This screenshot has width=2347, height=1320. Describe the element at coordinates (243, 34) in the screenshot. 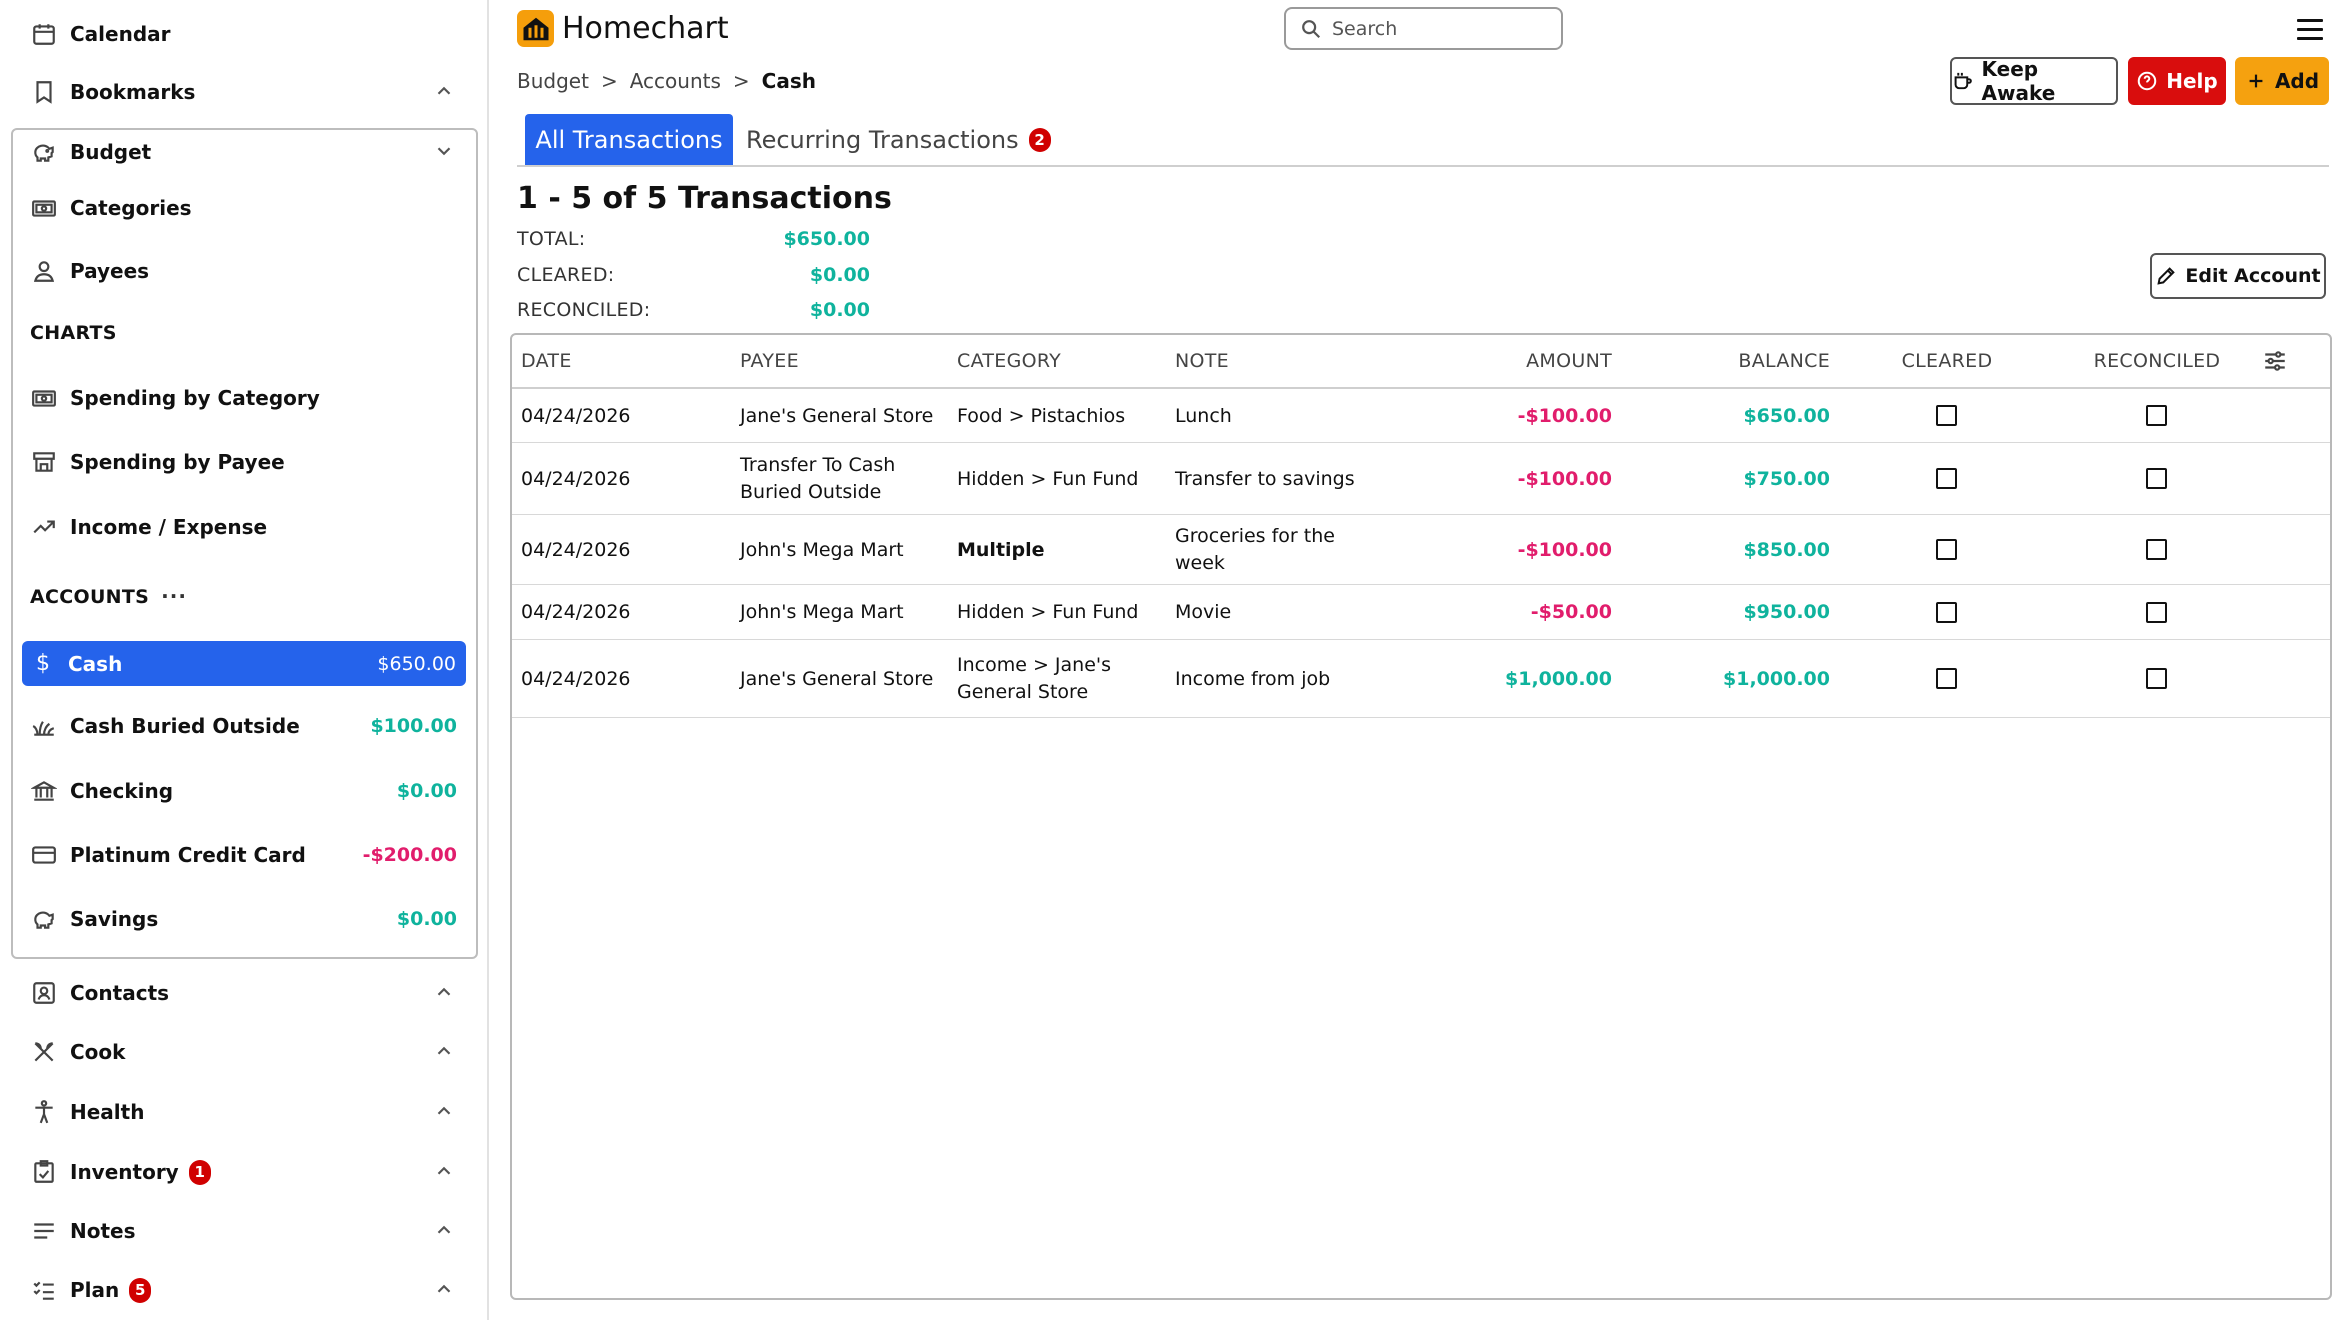

I see `sidebar-item-calendar: Calendar` at that location.